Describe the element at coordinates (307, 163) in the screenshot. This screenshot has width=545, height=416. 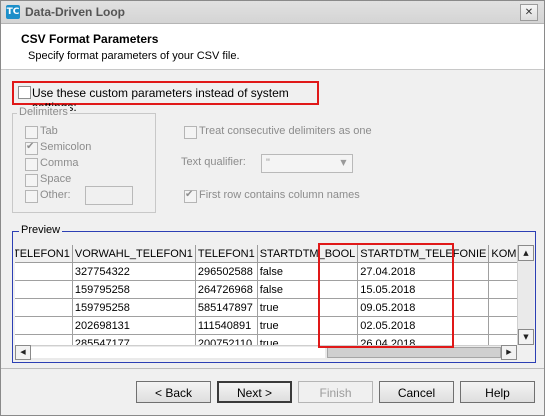
I see `text-qualifier-select: " ▼` at that location.